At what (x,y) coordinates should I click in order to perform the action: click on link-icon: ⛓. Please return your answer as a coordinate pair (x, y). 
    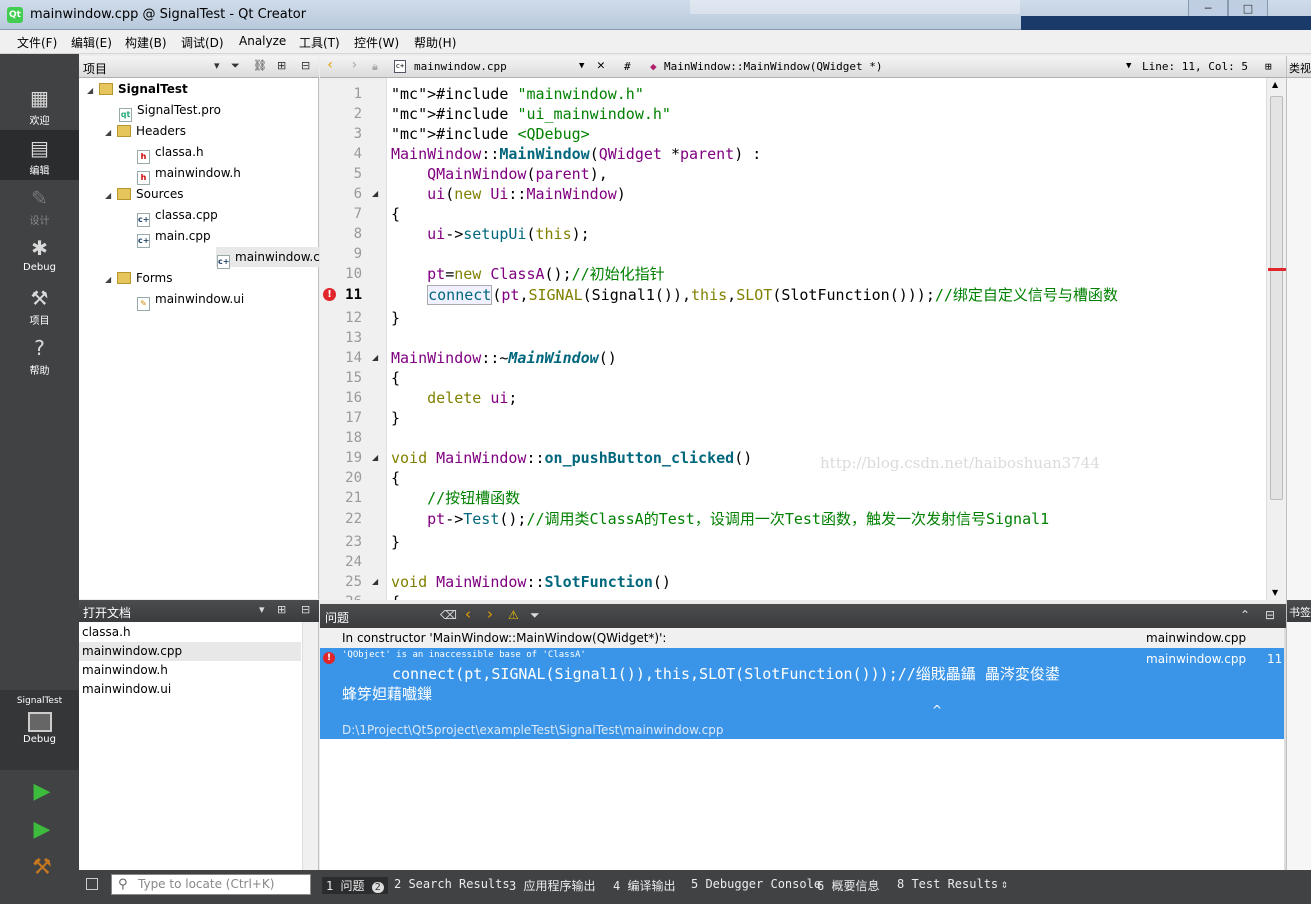
    Looking at the image, I should click on (260, 65).